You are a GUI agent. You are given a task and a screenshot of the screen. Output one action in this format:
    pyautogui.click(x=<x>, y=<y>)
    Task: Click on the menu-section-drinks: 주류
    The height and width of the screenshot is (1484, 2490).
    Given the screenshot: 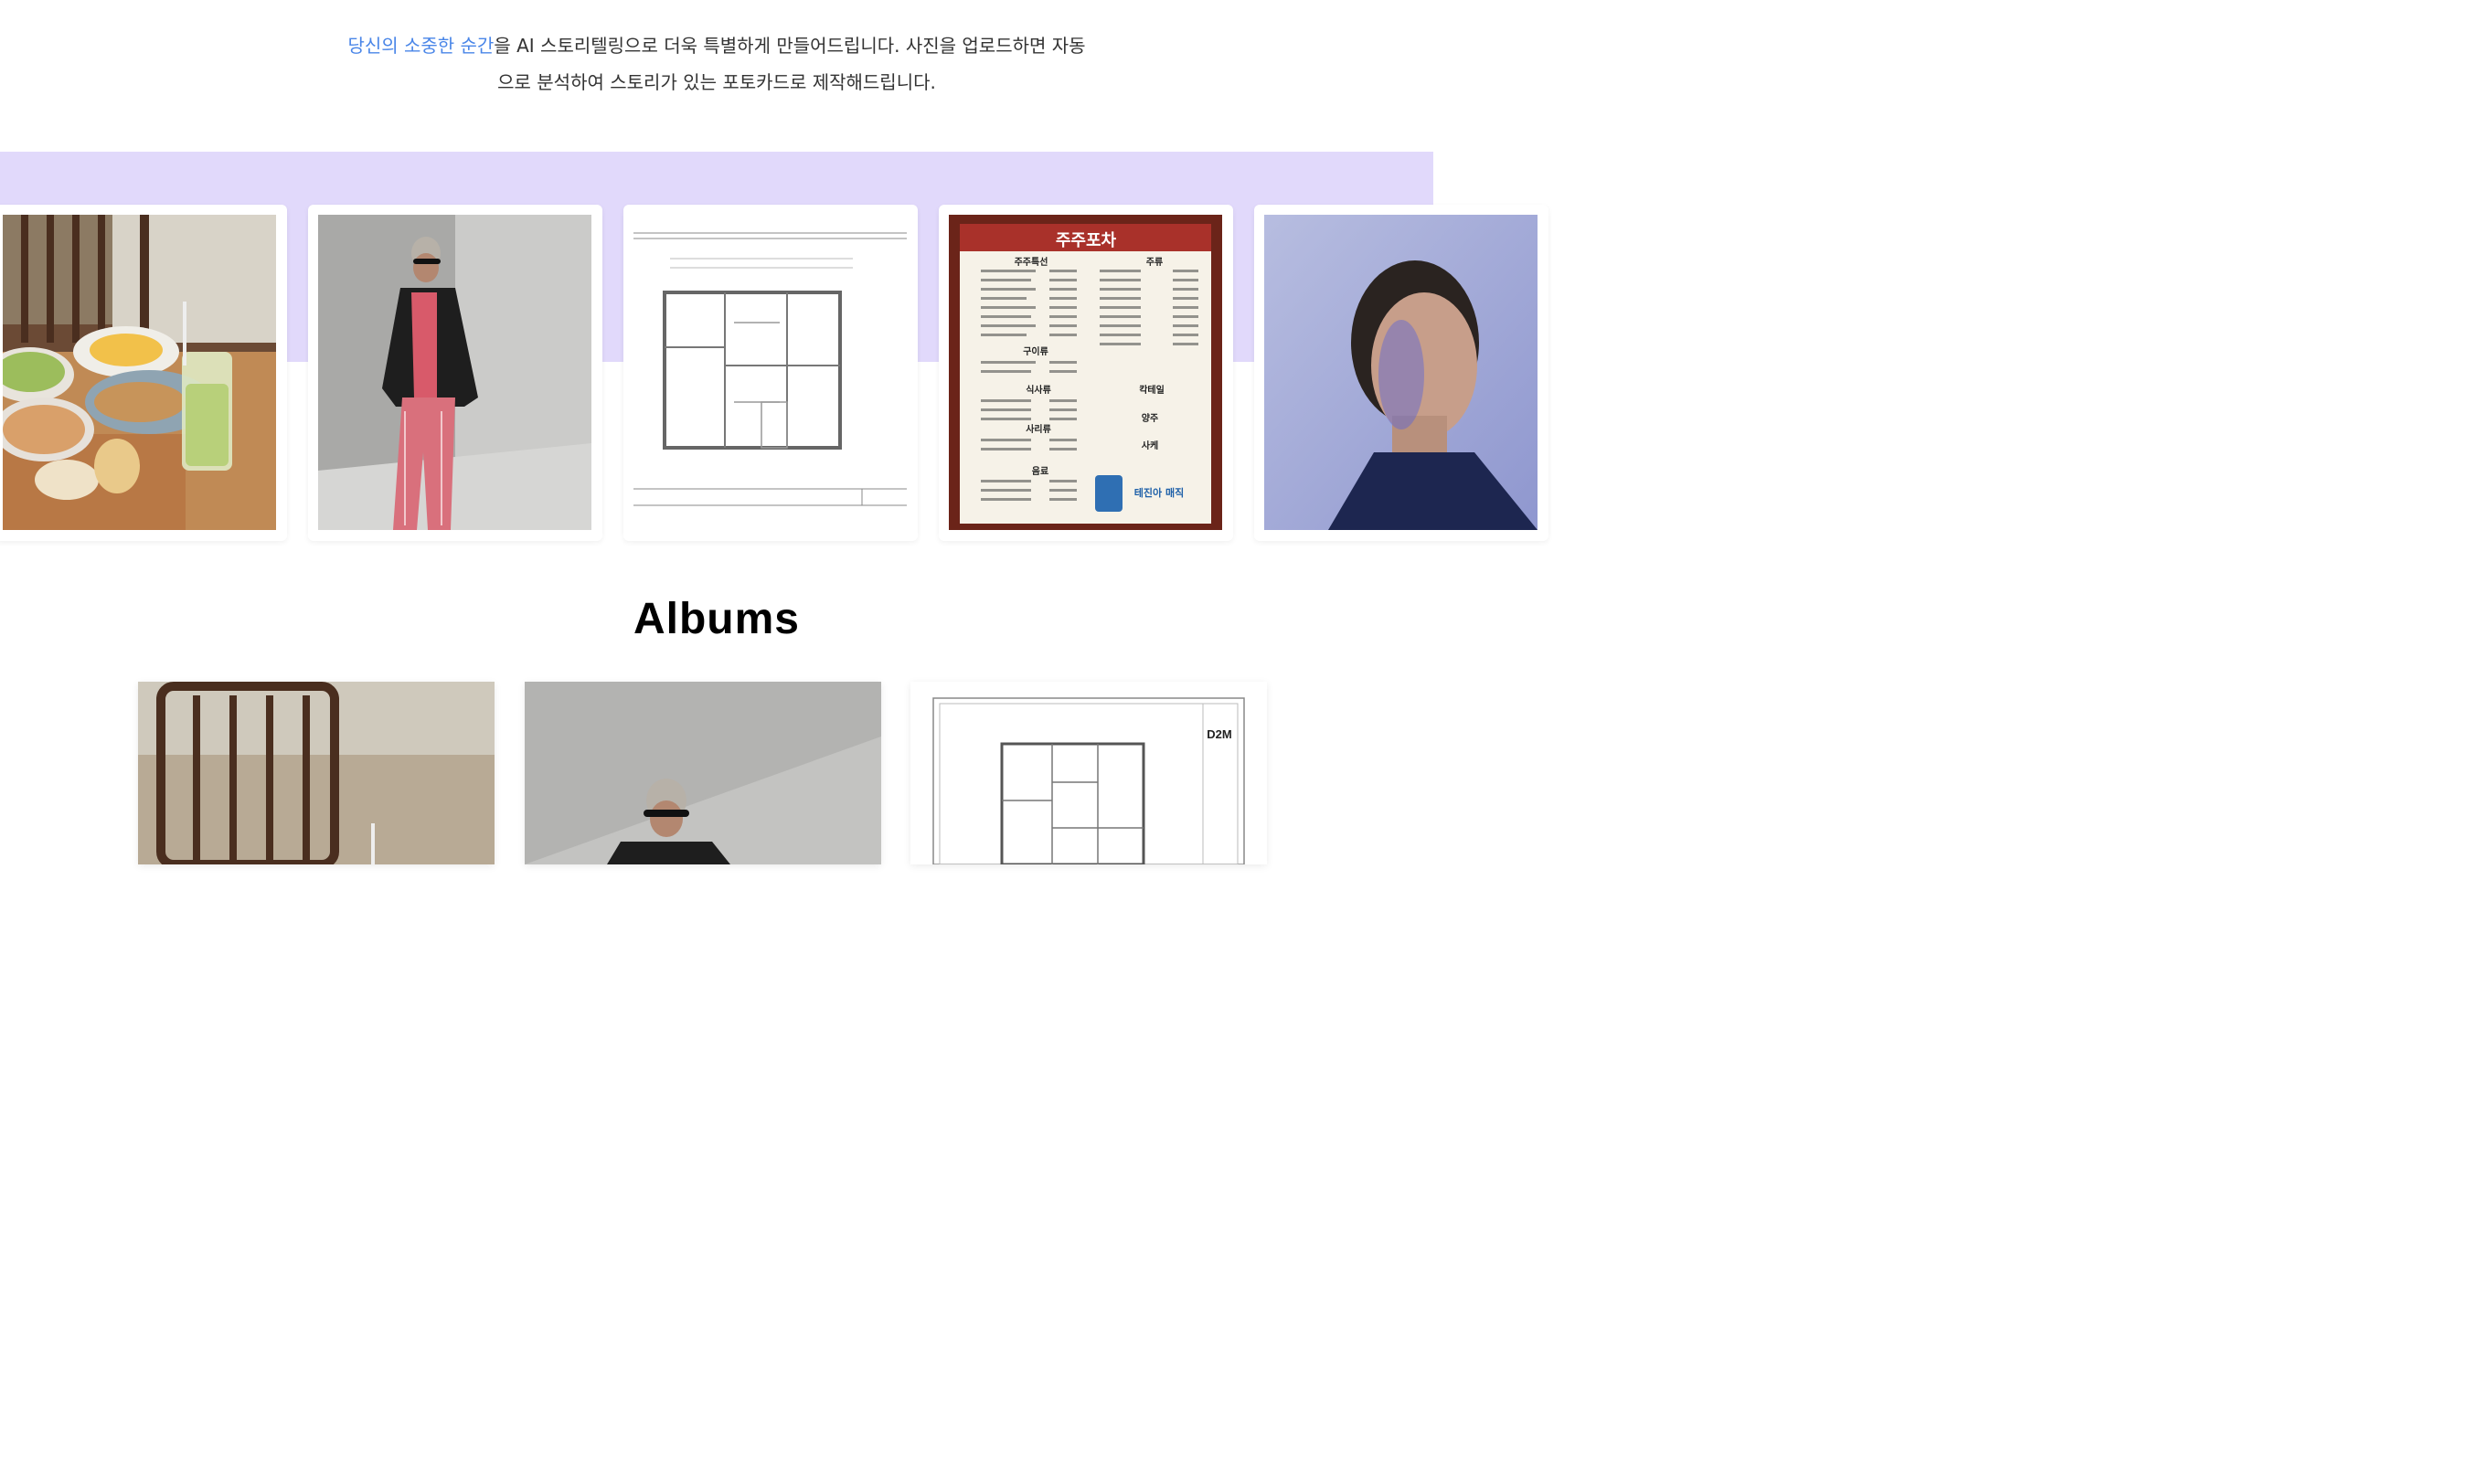 What is the action you would take?
    pyautogui.click(x=1154, y=262)
    